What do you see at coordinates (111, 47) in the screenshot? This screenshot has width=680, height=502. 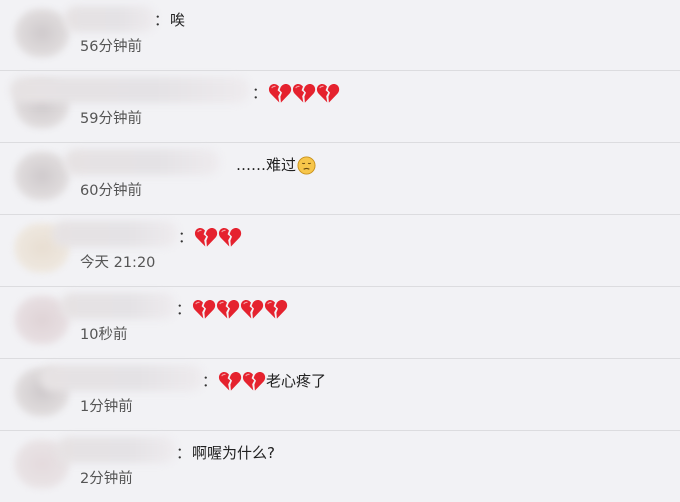 I see `comment-time: 56分钟前` at bounding box center [111, 47].